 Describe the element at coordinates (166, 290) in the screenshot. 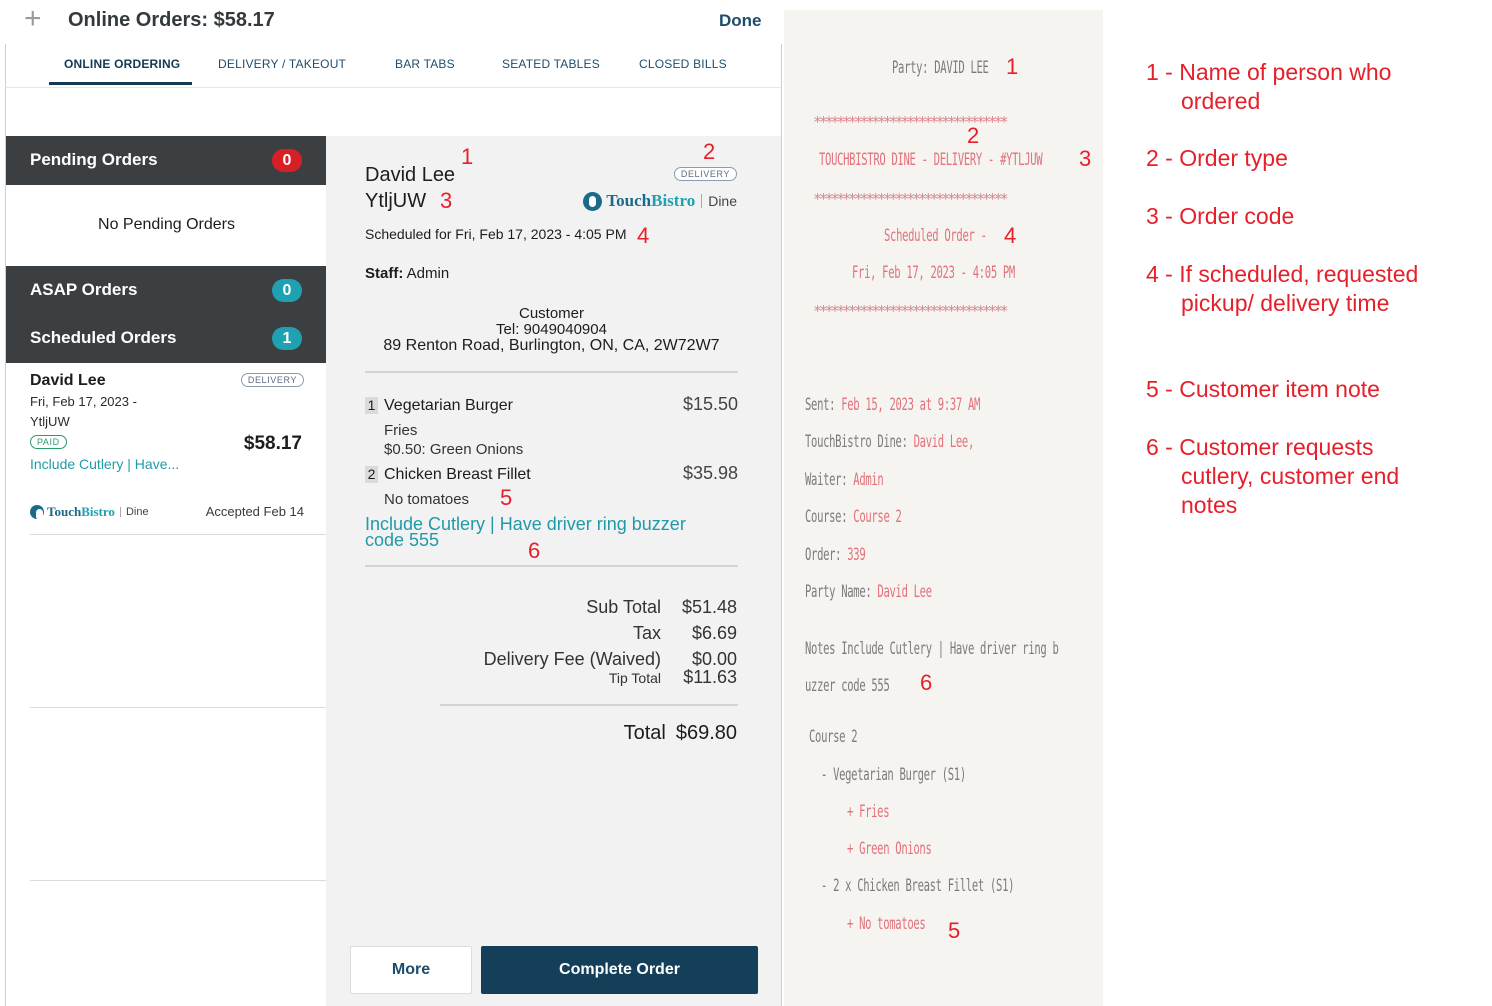

I see `asap-orders-header: ASAP Orders 0` at that location.